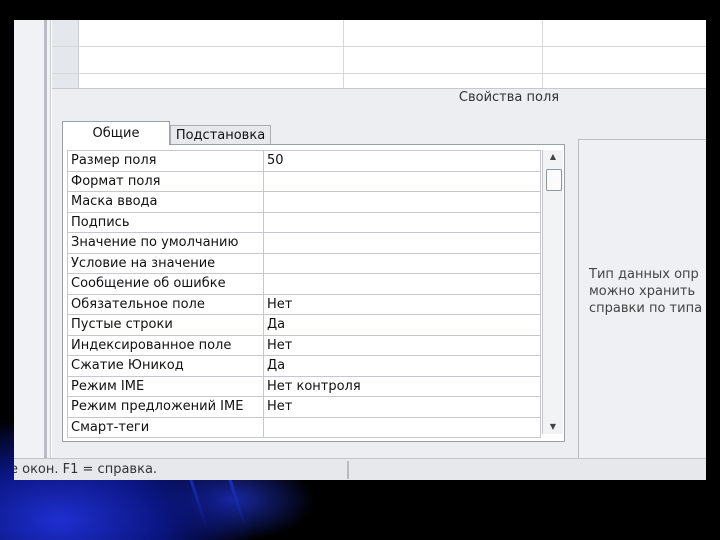  Describe the element at coordinates (45, 239) in the screenshot. I see `pane-splitter` at that location.